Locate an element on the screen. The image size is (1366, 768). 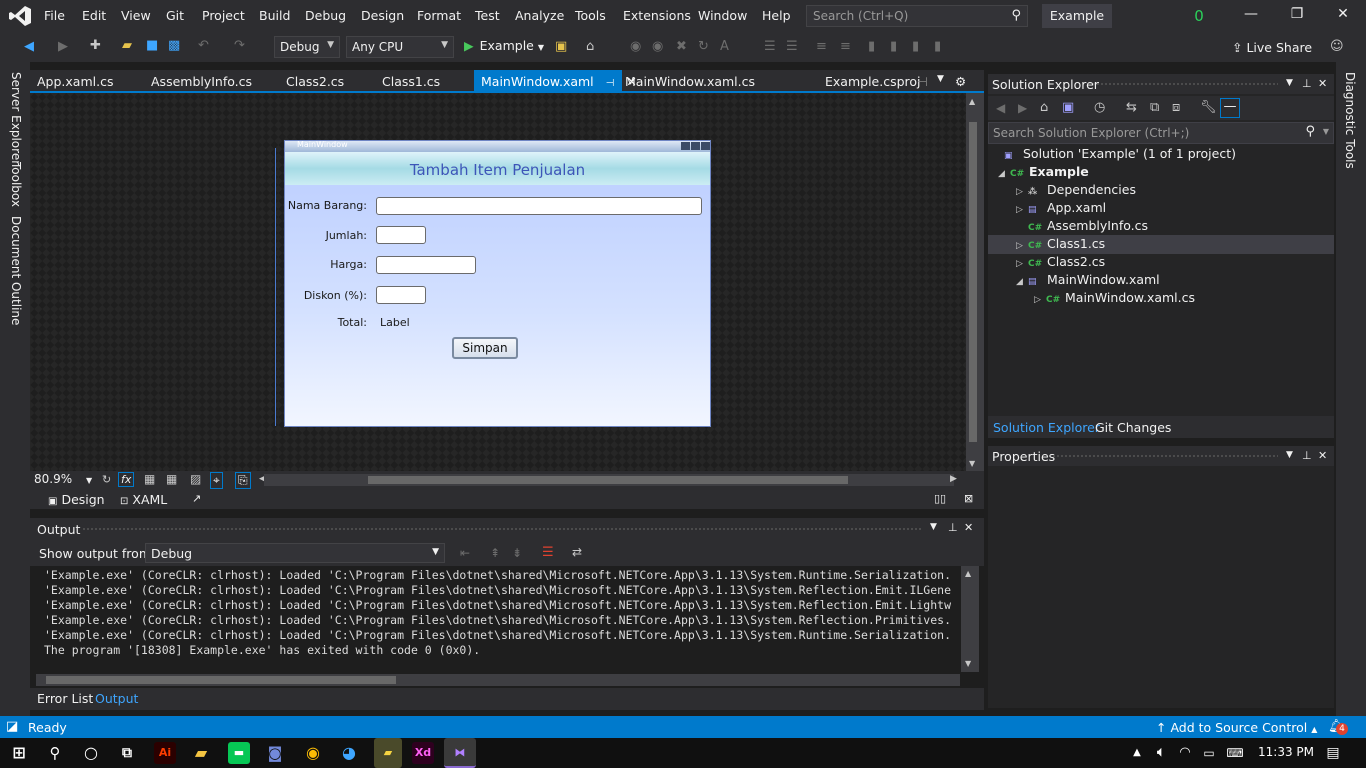
chrome-icon: ◉ is located at coordinates (313, 753).